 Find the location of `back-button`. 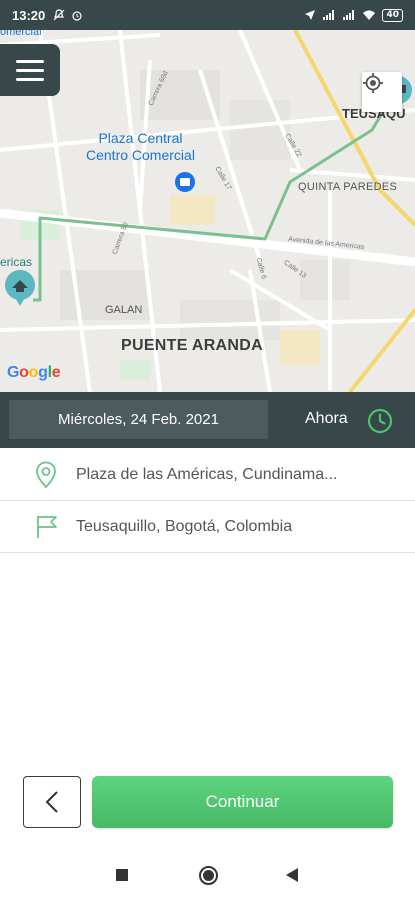

back-button is located at coordinates (52, 802).